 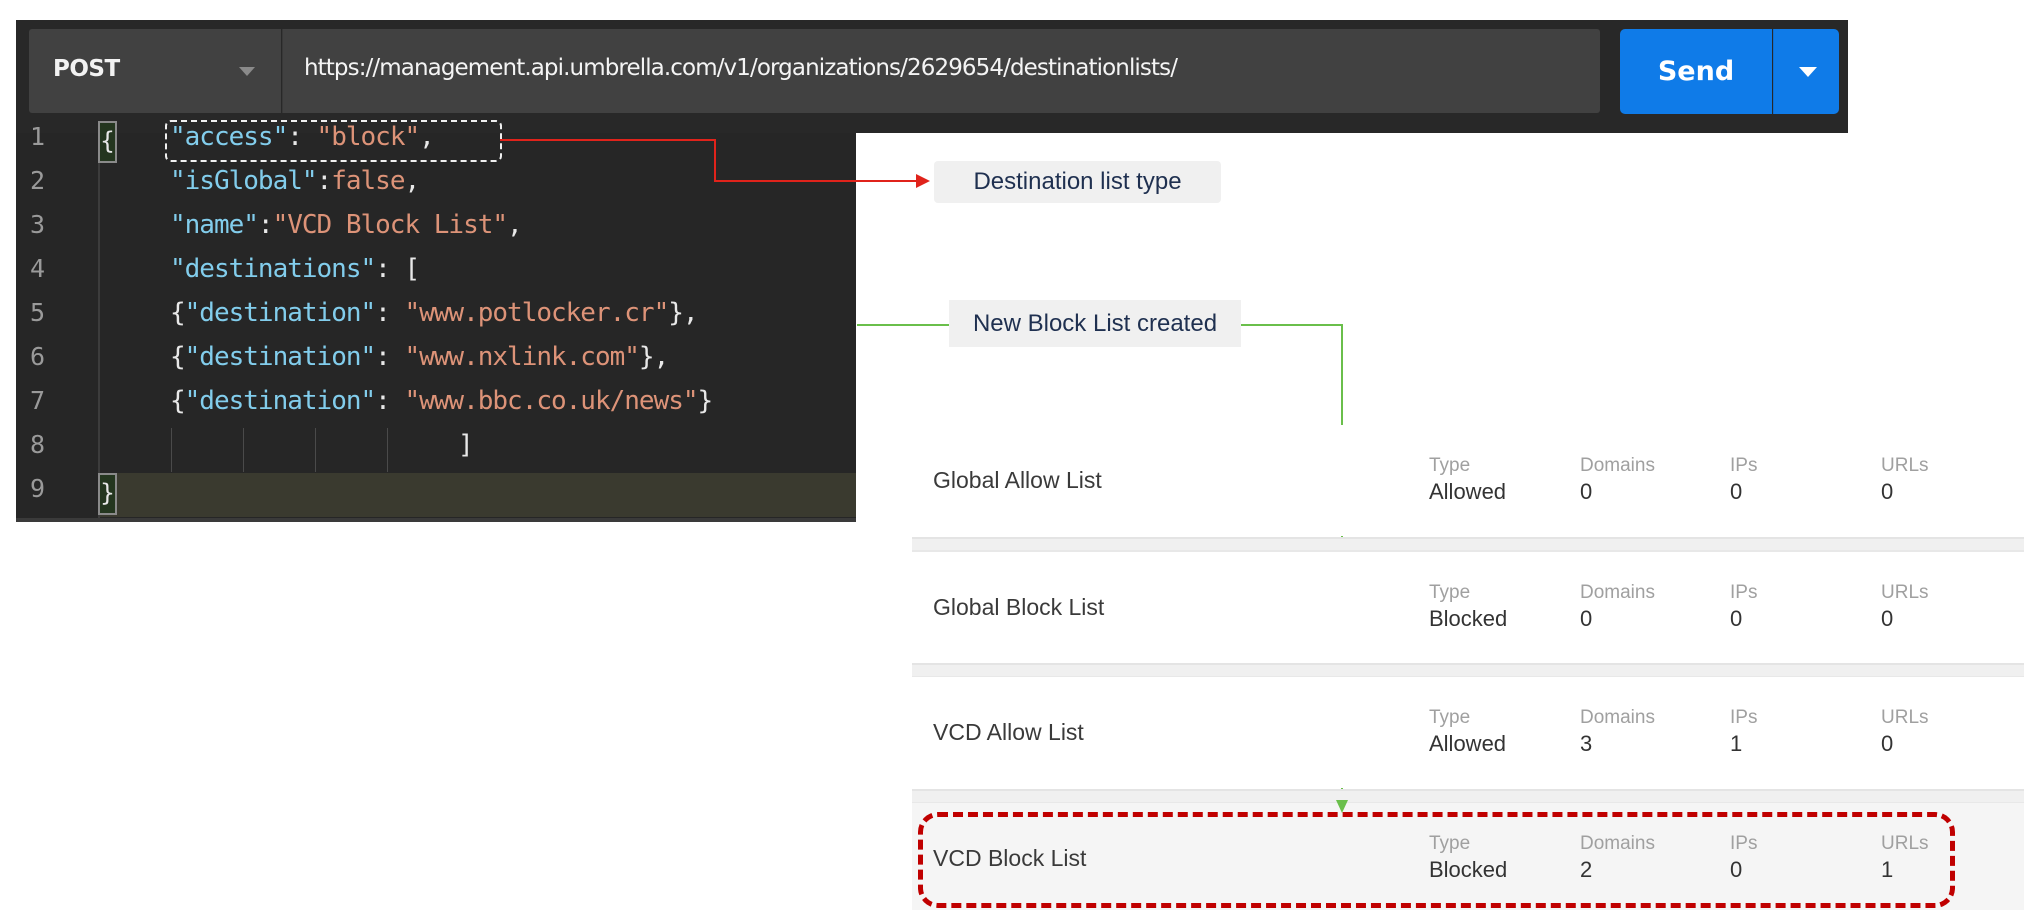 I want to click on list-name: Global Allow List, so click(x=1017, y=480).